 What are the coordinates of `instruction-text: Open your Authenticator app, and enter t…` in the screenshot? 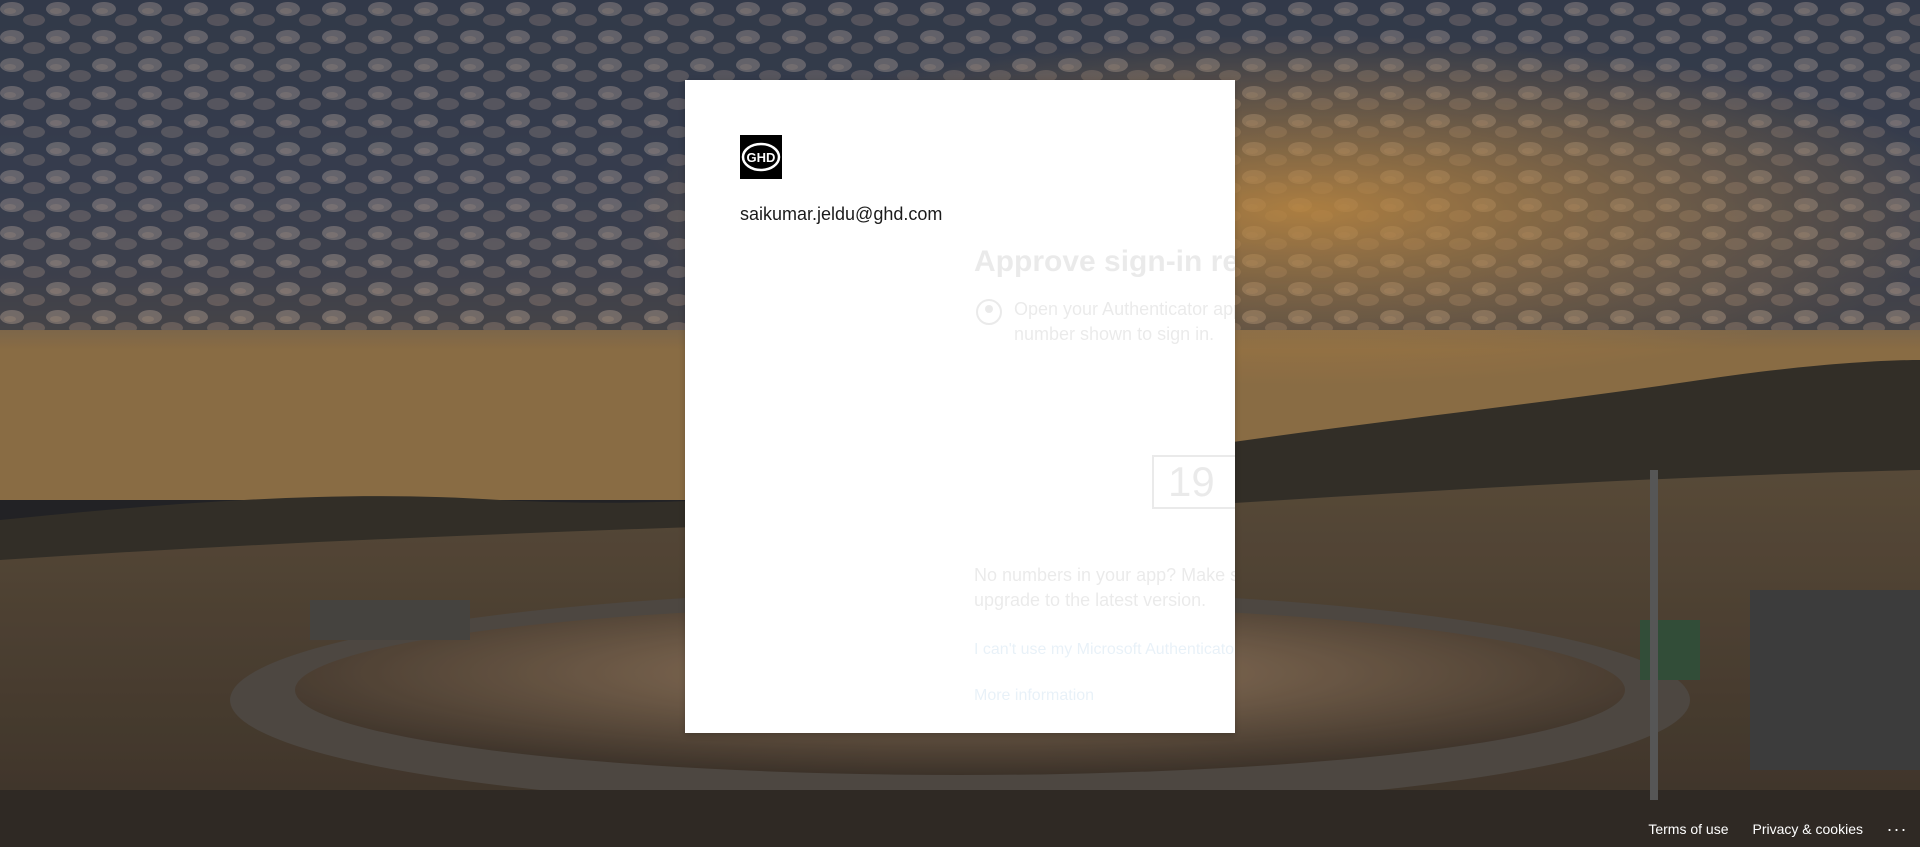 It's located at (1124, 321).